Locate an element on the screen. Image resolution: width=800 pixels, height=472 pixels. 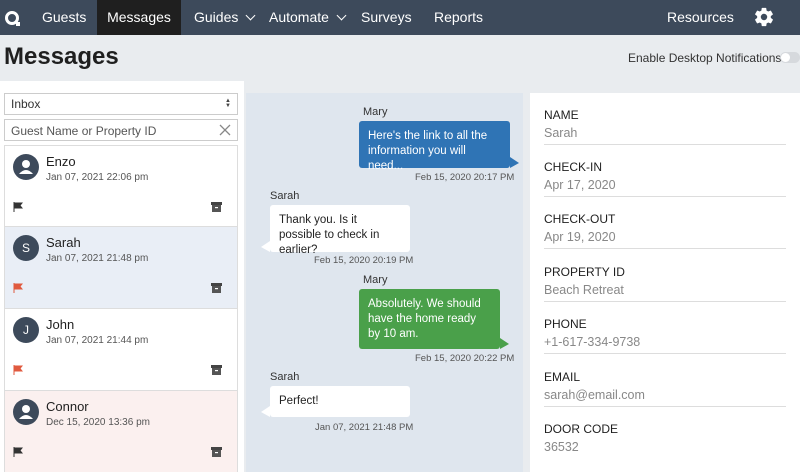
detail-label: PHONE is located at coordinates (565, 324).